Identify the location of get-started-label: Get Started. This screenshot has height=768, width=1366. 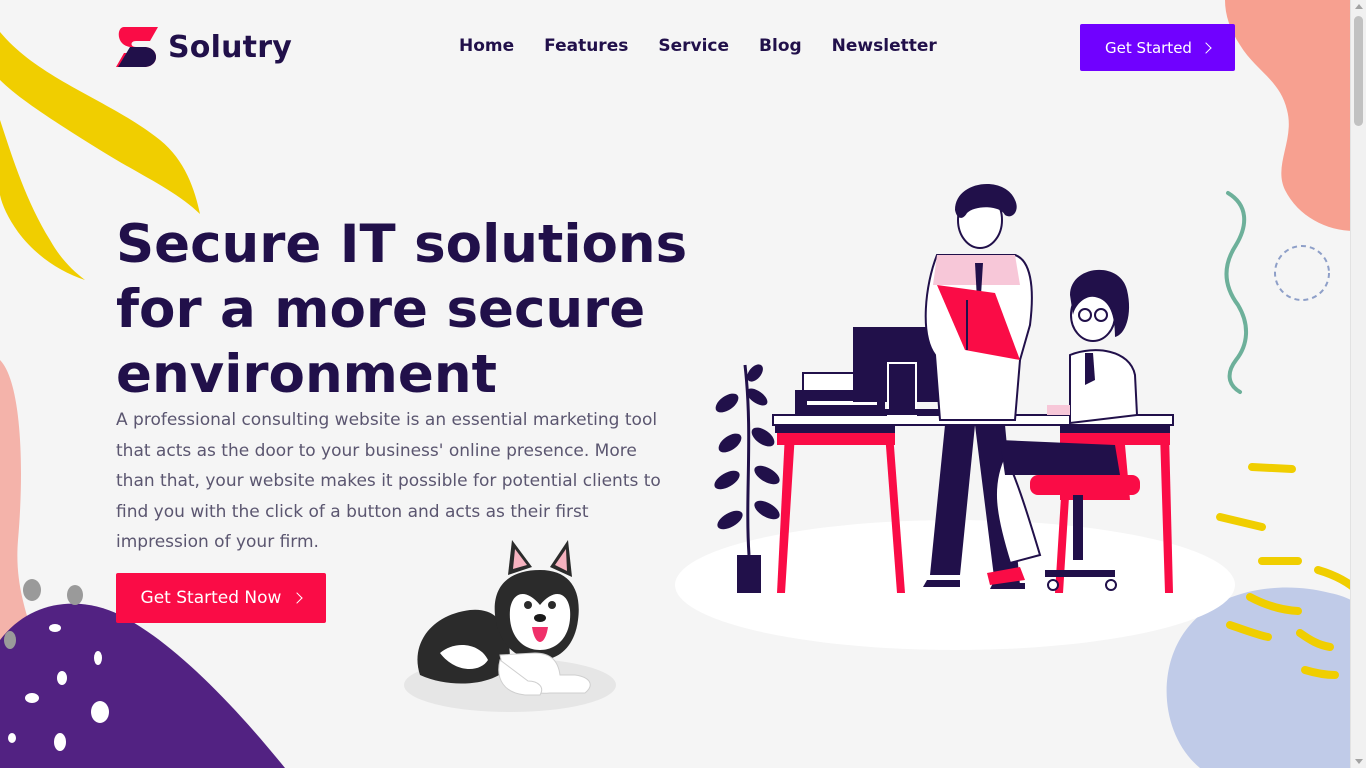
(1148, 47).